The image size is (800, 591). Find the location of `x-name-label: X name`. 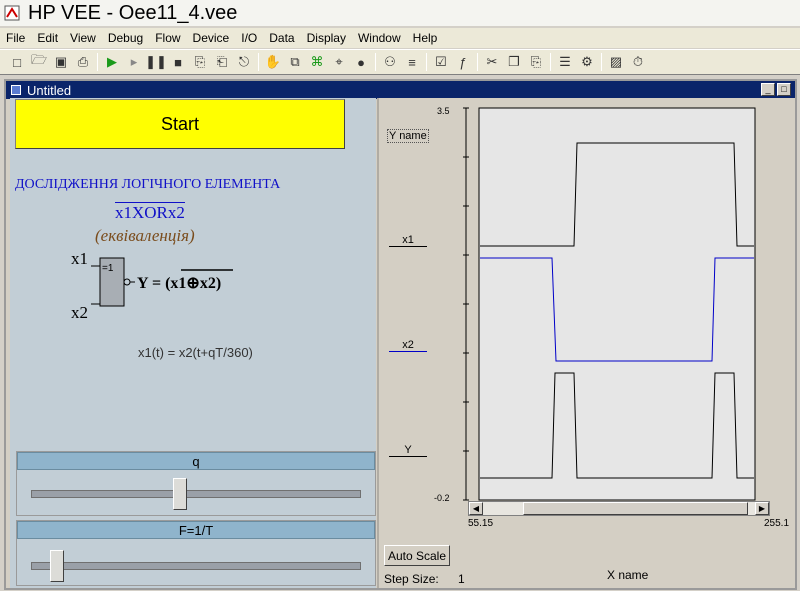

x-name-label: X name is located at coordinates (628, 575).